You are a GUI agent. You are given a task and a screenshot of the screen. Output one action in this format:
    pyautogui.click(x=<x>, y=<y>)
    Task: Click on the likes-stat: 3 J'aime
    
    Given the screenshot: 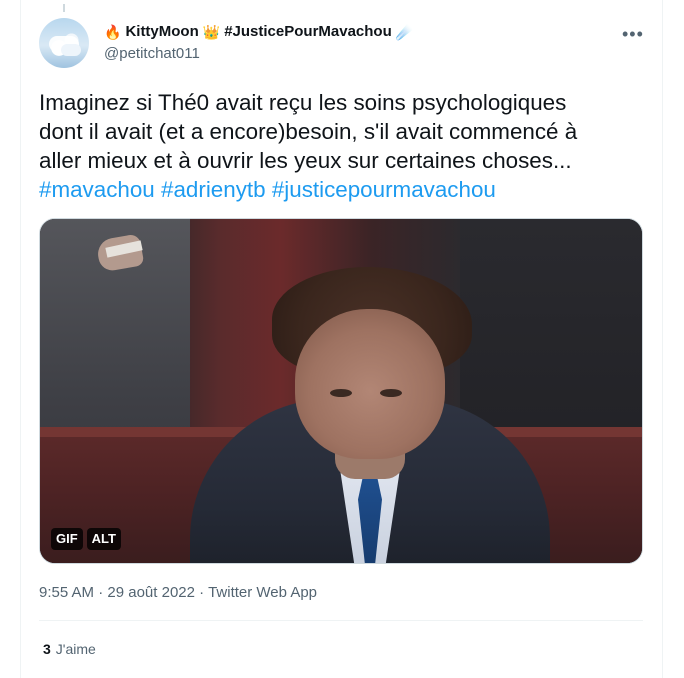 What is the action you would take?
    pyautogui.click(x=69, y=649)
    